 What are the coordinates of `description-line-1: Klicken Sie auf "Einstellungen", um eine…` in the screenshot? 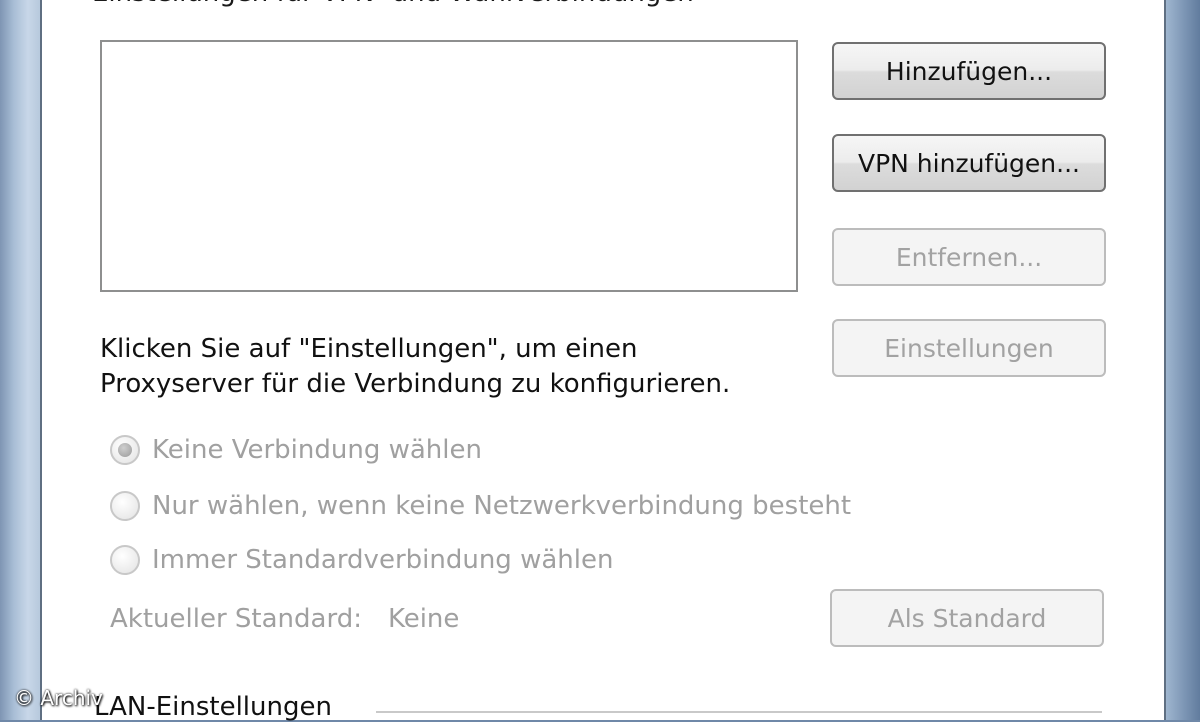 It's located at (369, 349).